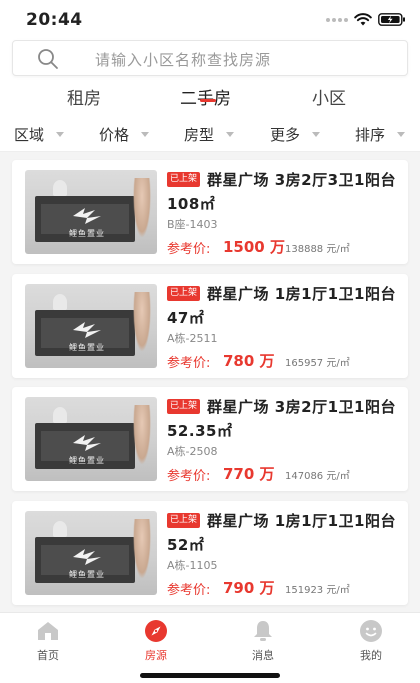 This screenshot has width=420, height=683. What do you see at coordinates (205, 96) in the screenshot?
I see `tab-second-hand: 二手房` at bounding box center [205, 96].